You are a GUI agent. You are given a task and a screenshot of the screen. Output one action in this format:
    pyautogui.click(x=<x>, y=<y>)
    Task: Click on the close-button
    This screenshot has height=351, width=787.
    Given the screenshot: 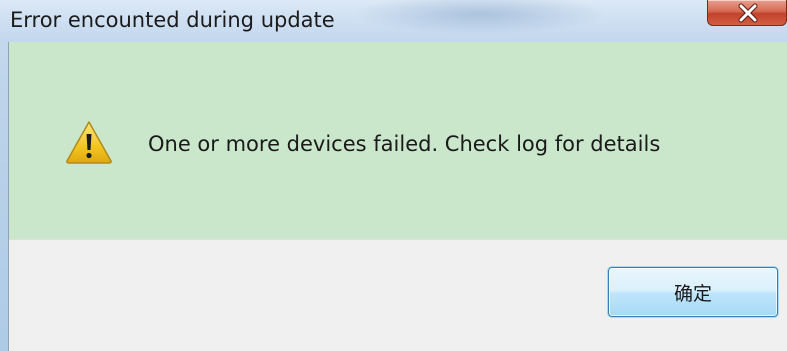 What is the action you would take?
    pyautogui.click(x=747, y=13)
    